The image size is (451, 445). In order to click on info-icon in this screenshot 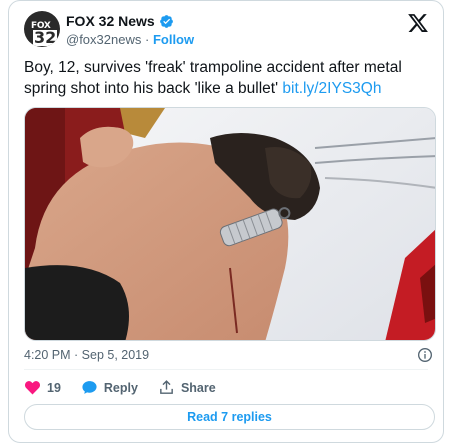, I will do `click(425, 355)`.